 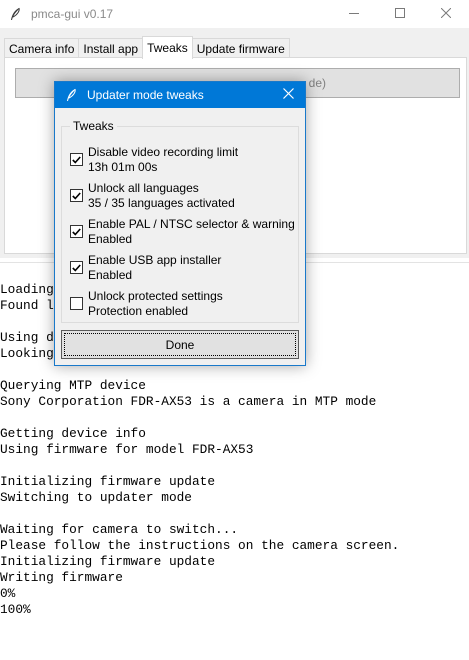 What do you see at coordinates (73, 433) in the screenshot?
I see `log-line: Getting device info` at bounding box center [73, 433].